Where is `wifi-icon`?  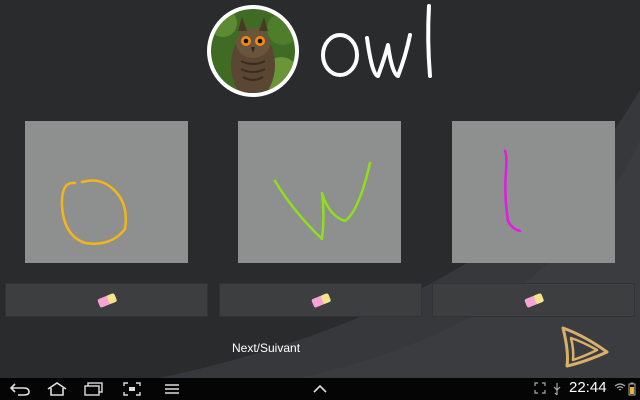
wifi-icon is located at coordinates (620, 387).